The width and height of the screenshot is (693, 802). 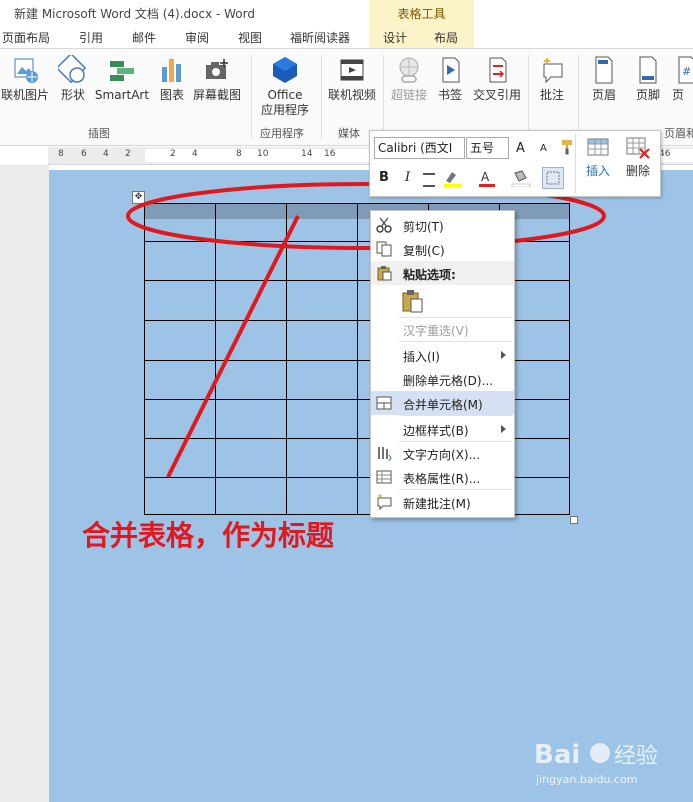 I want to click on menu-item-label: 新建批注(M), so click(x=437, y=504).